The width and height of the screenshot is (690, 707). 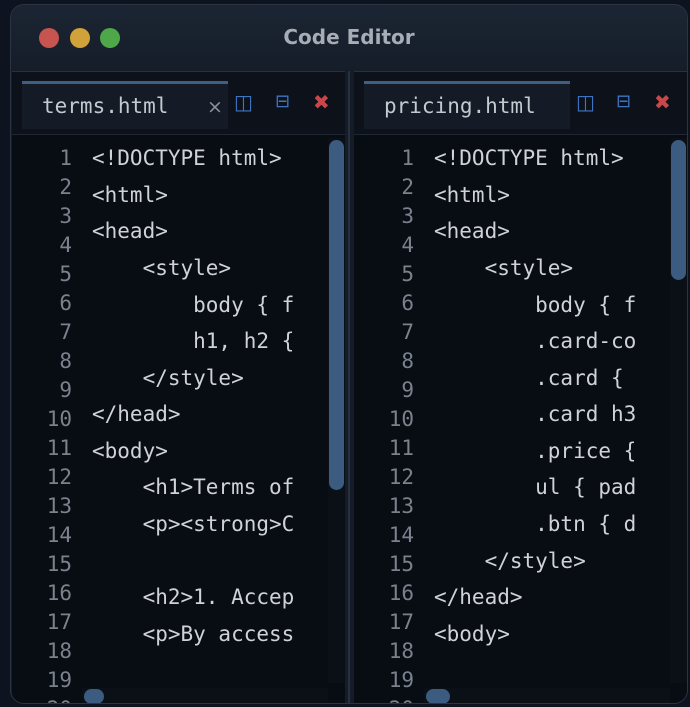 I want to click on vertical-scrollbar-left, so click(x=336, y=410).